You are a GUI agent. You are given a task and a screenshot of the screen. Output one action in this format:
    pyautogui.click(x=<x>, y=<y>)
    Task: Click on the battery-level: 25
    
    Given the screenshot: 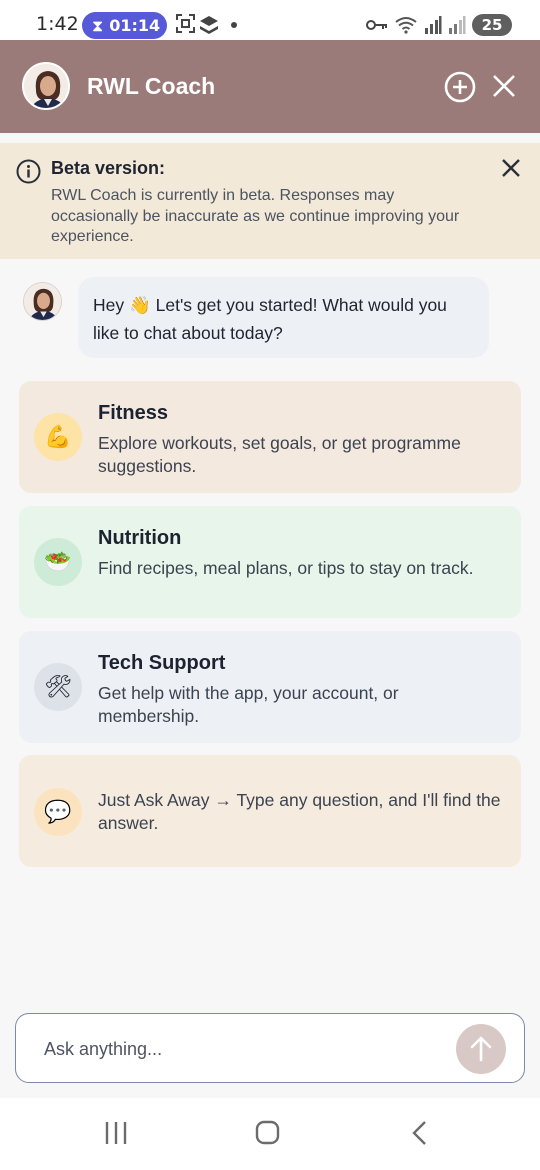 What is the action you would take?
    pyautogui.click(x=492, y=25)
    